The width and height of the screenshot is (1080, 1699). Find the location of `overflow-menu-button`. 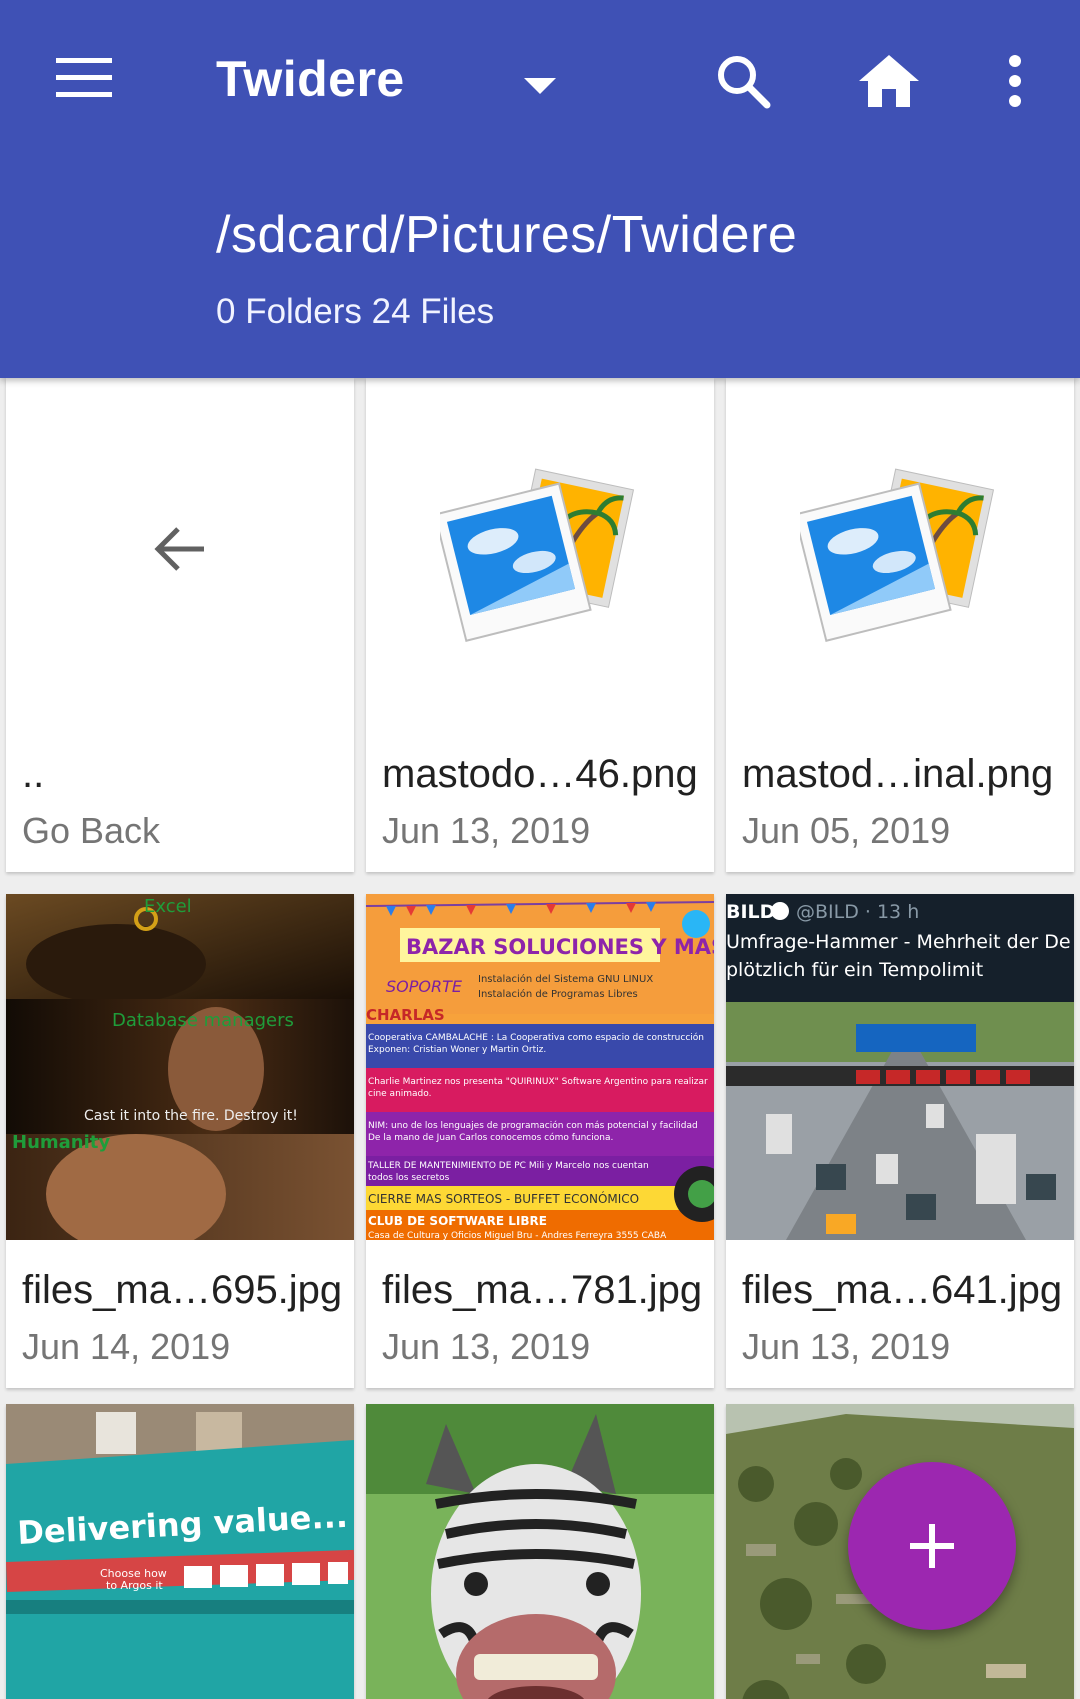

overflow-menu-button is located at coordinates (1015, 81).